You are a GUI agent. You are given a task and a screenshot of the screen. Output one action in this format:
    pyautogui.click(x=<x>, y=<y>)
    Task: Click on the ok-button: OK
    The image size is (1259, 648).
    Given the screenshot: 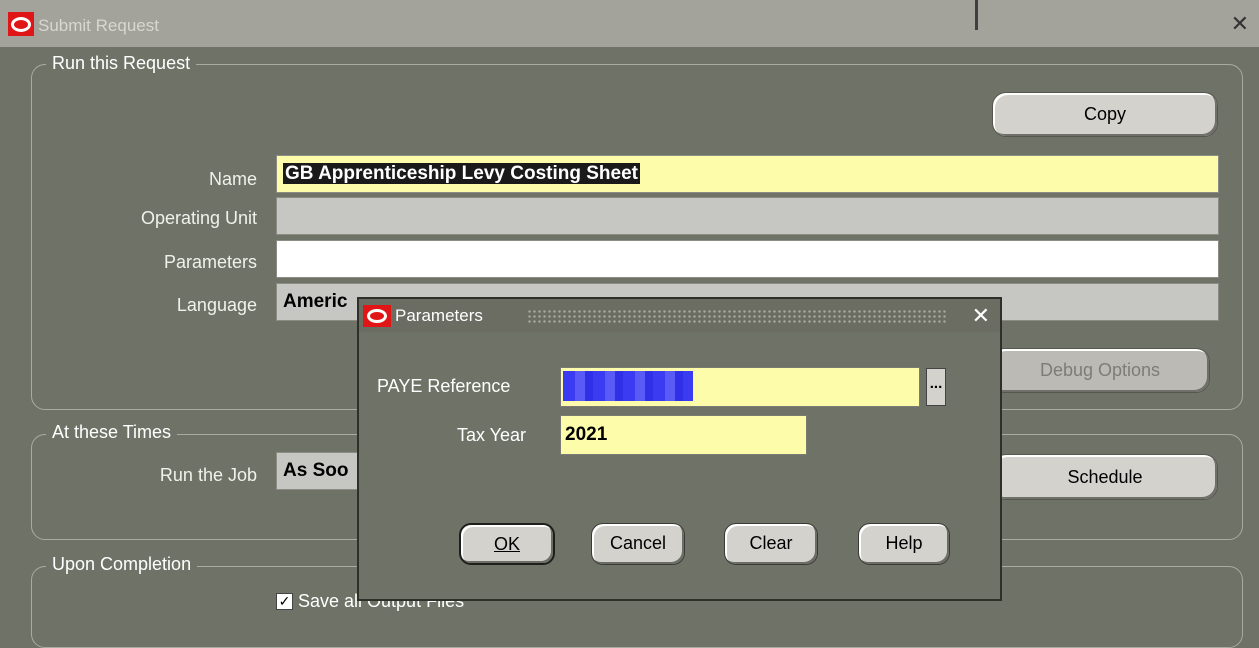 What is the action you would take?
    pyautogui.click(x=507, y=544)
    